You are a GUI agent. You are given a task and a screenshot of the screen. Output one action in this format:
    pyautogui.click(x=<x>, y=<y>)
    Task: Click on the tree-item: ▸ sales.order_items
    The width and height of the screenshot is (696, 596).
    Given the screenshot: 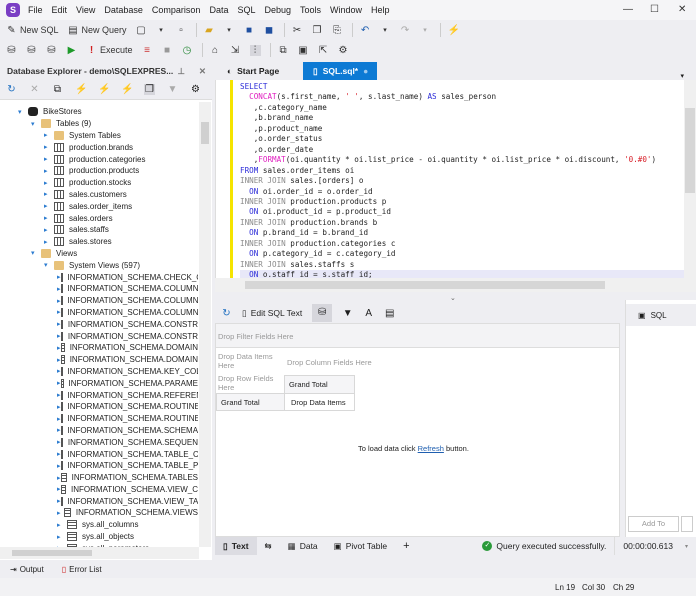 What is the action you would take?
    pyautogui.click(x=99, y=206)
    